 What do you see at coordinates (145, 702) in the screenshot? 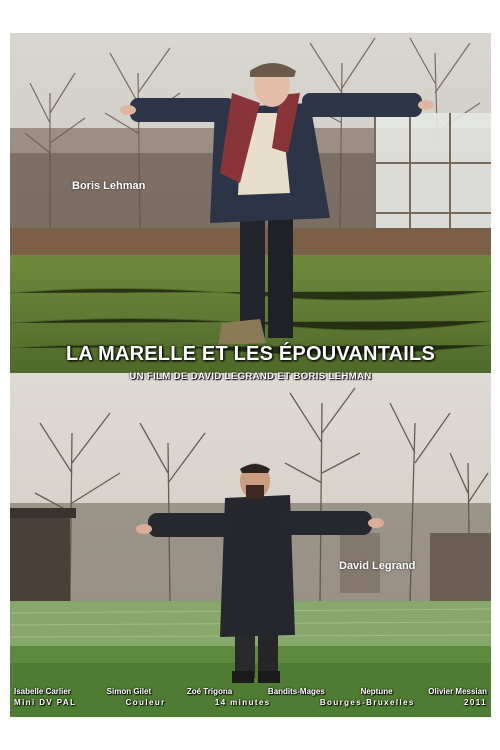
I see `tech-item: Couleur` at bounding box center [145, 702].